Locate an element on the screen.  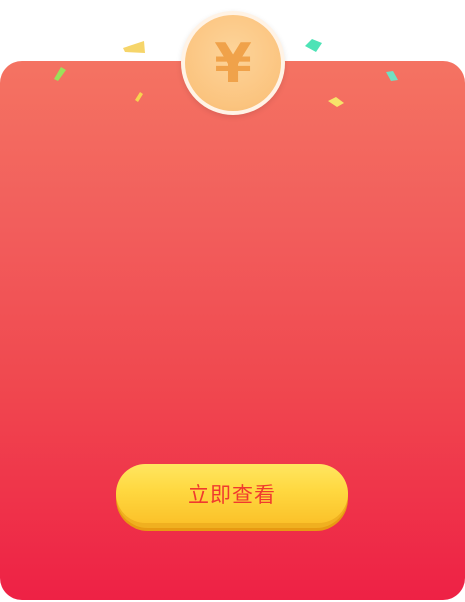
view-now-button: 立即查看 is located at coordinates (232, 496).